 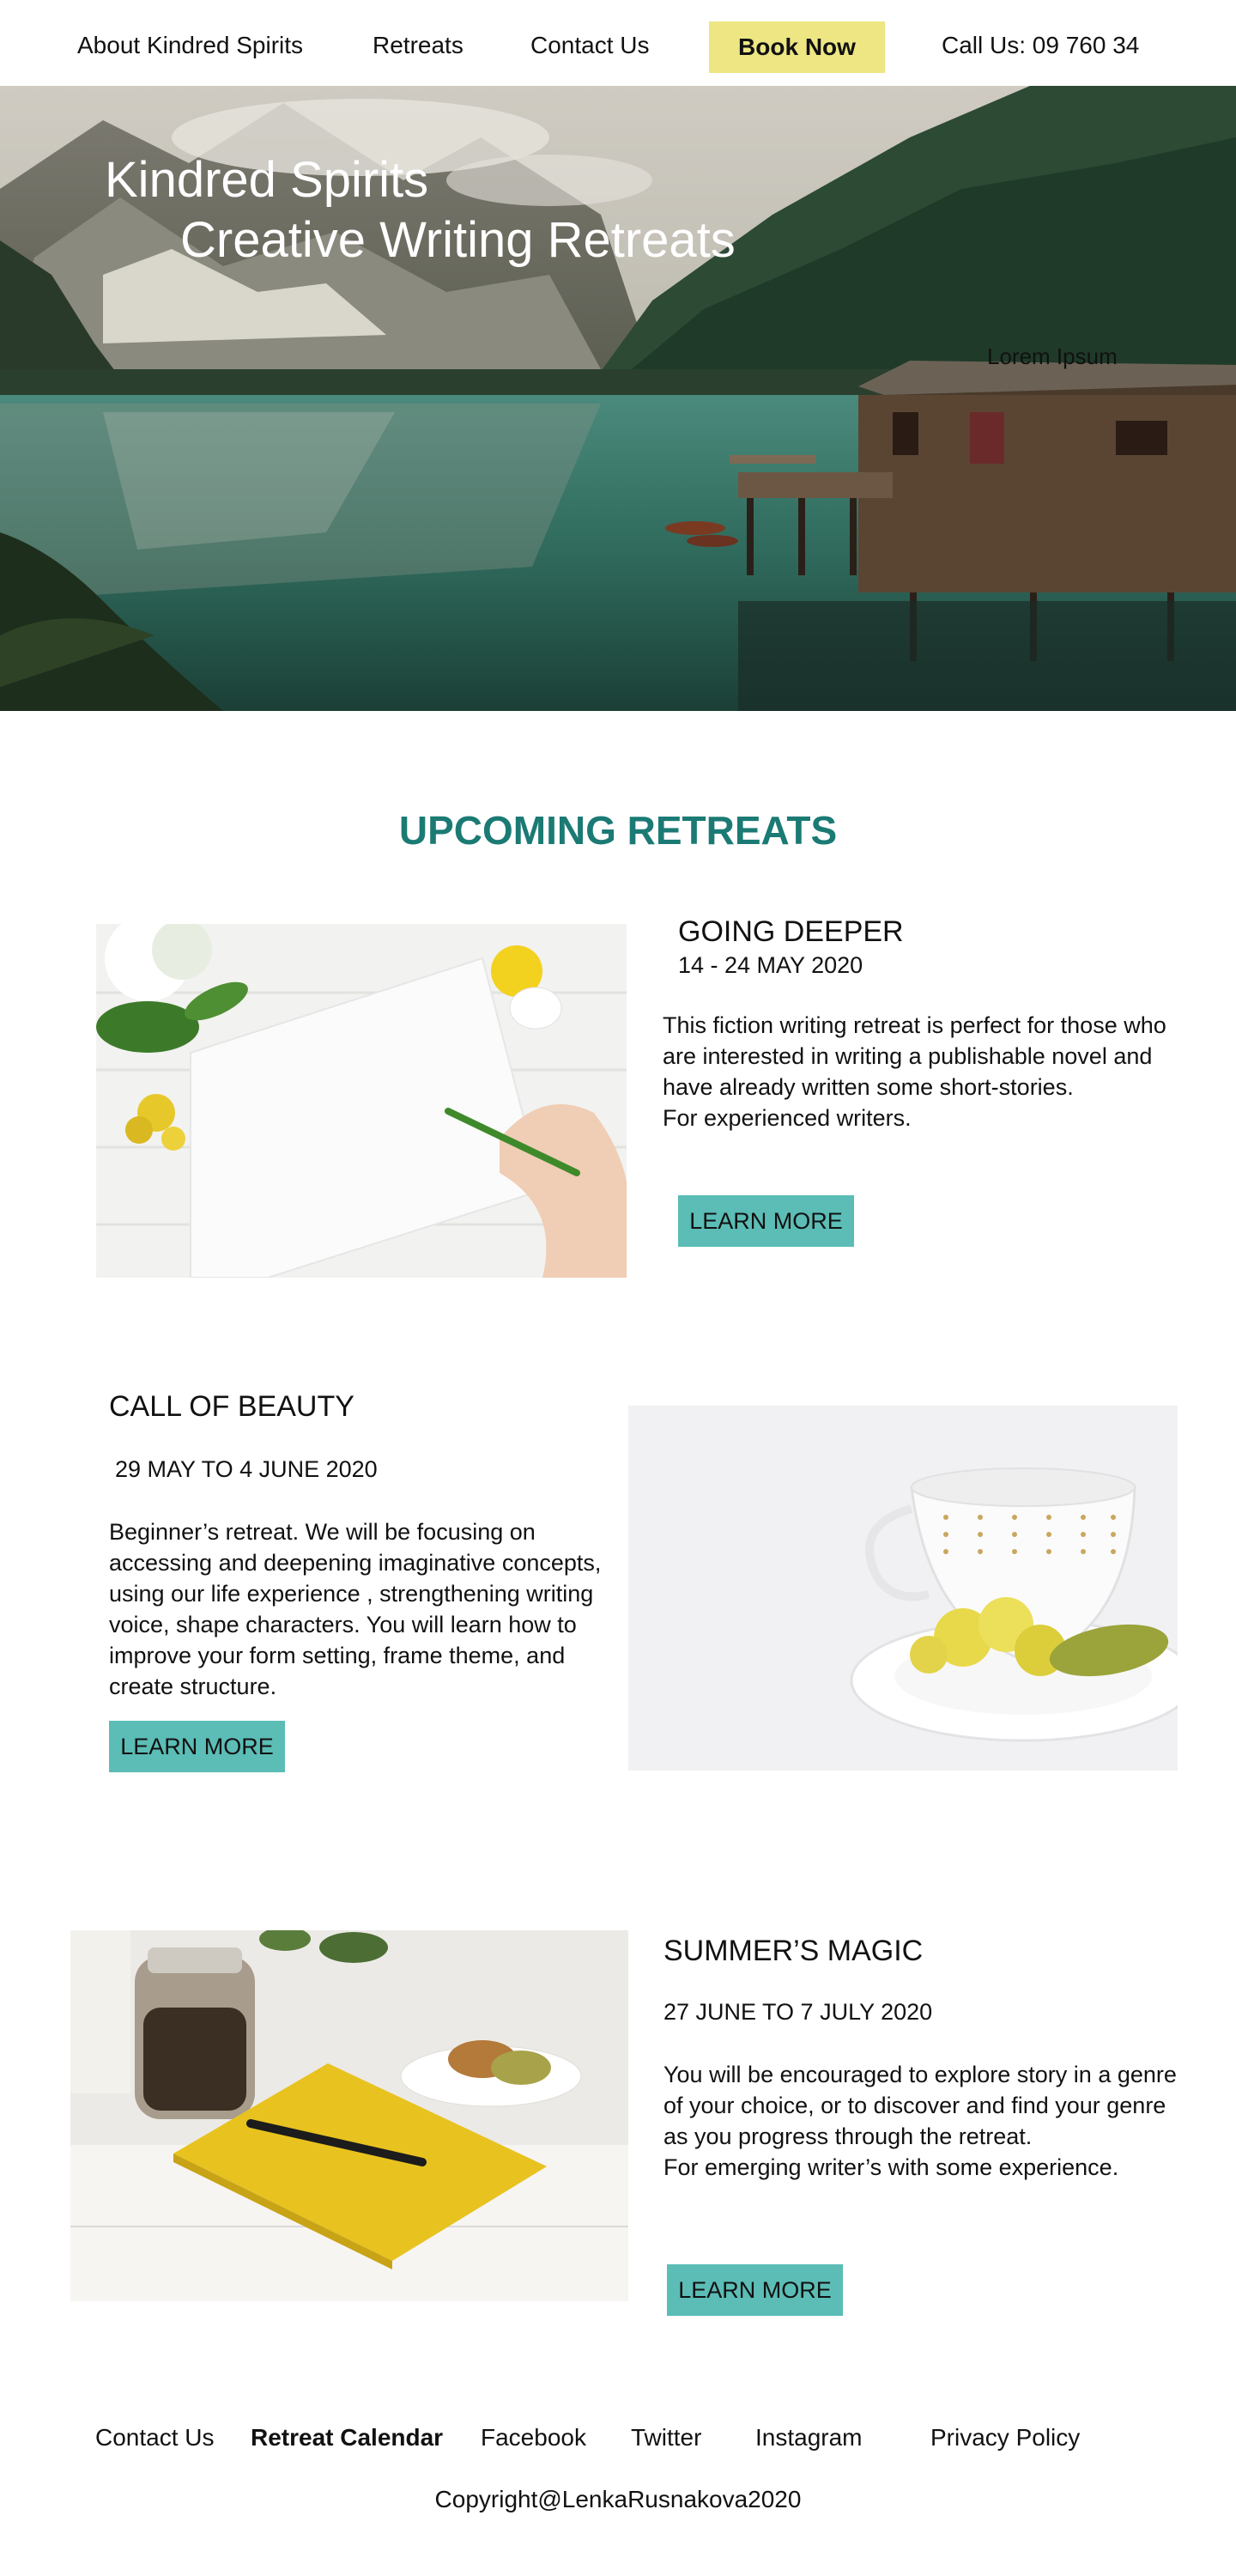 I want to click on hero-title: Kindred Spirits, so click(x=267, y=180).